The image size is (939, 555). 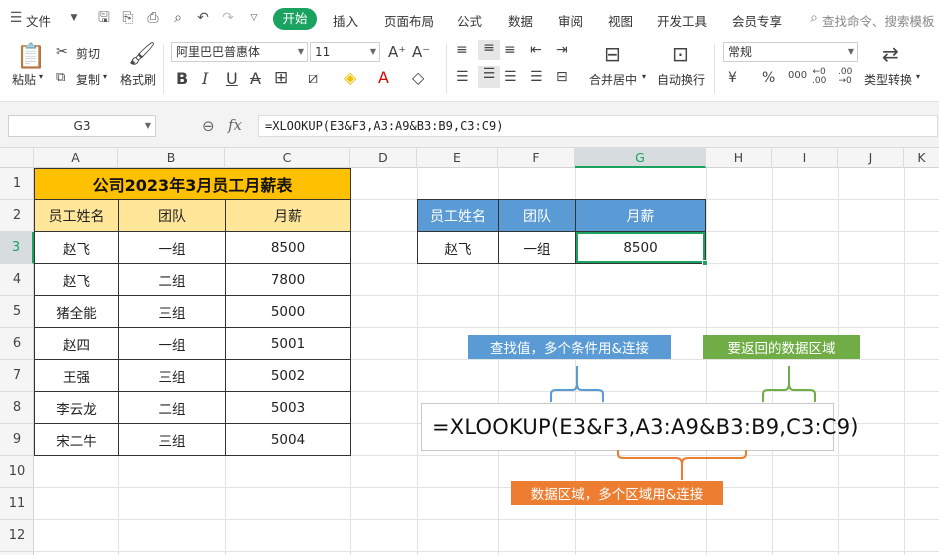 What do you see at coordinates (805, 158) in the screenshot?
I see `col-header-i: I` at bounding box center [805, 158].